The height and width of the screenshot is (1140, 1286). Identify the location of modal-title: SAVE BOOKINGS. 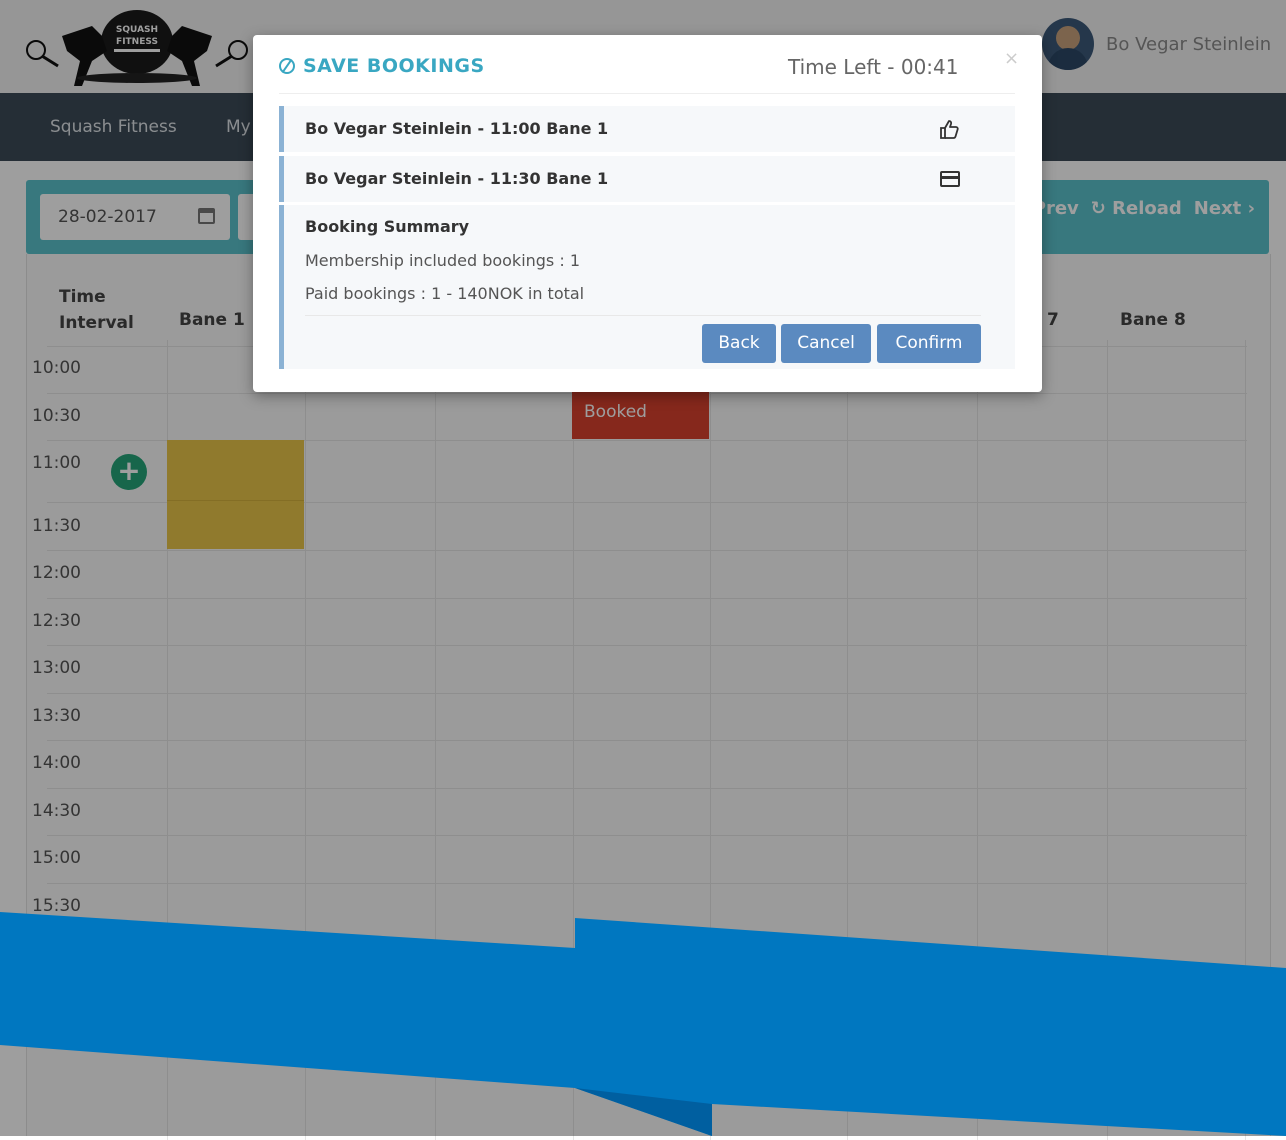
(382, 66).